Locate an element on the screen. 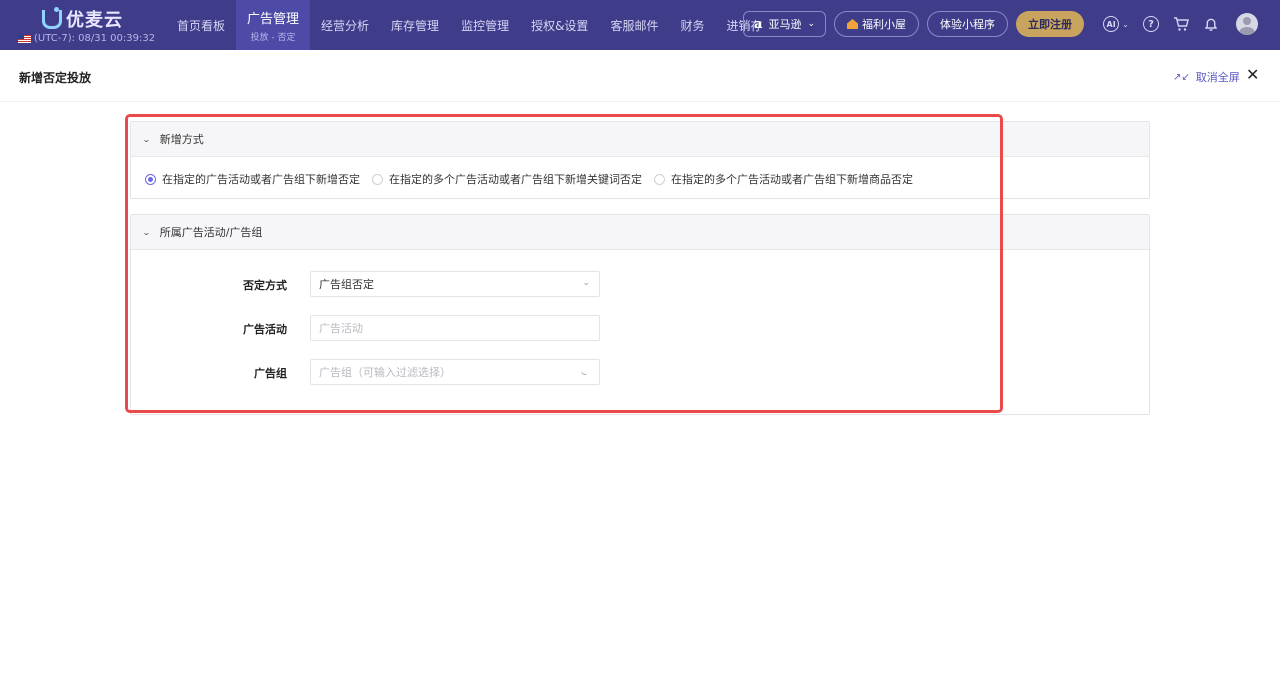 This screenshot has height=693, width=1280. nav-label: 客服邮件 is located at coordinates (634, 25).